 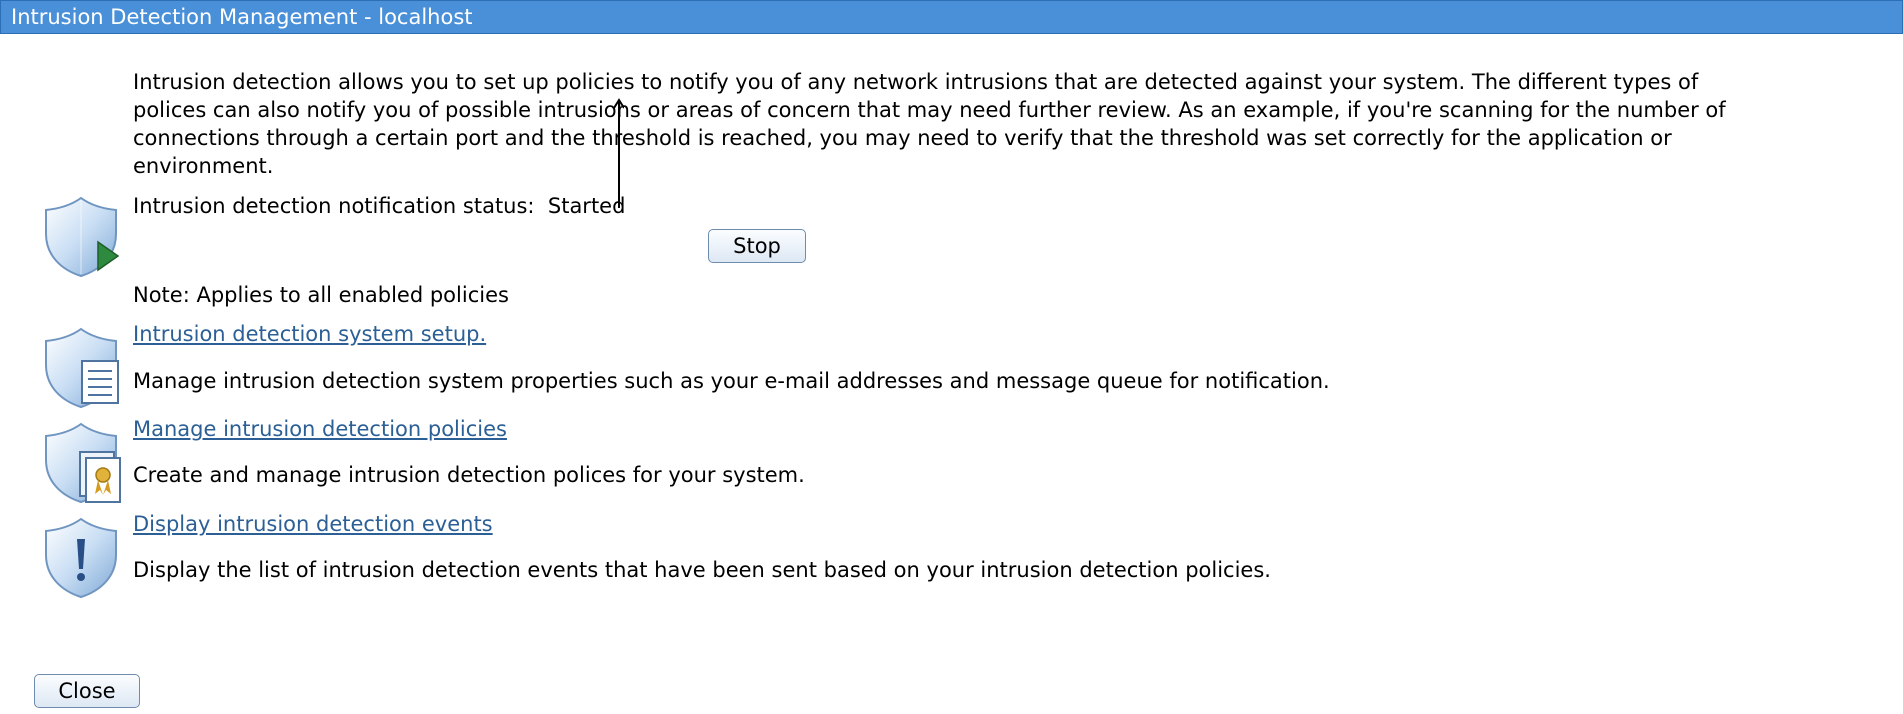 What do you see at coordinates (87, 691) in the screenshot?
I see `close-button: Close` at bounding box center [87, 691].